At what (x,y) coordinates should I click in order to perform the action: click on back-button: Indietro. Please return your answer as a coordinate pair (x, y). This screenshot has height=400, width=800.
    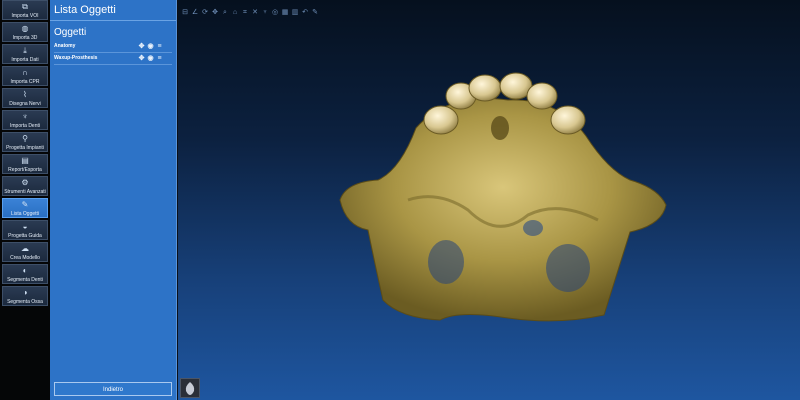
    Looking at the image, I should click on (113, 389).